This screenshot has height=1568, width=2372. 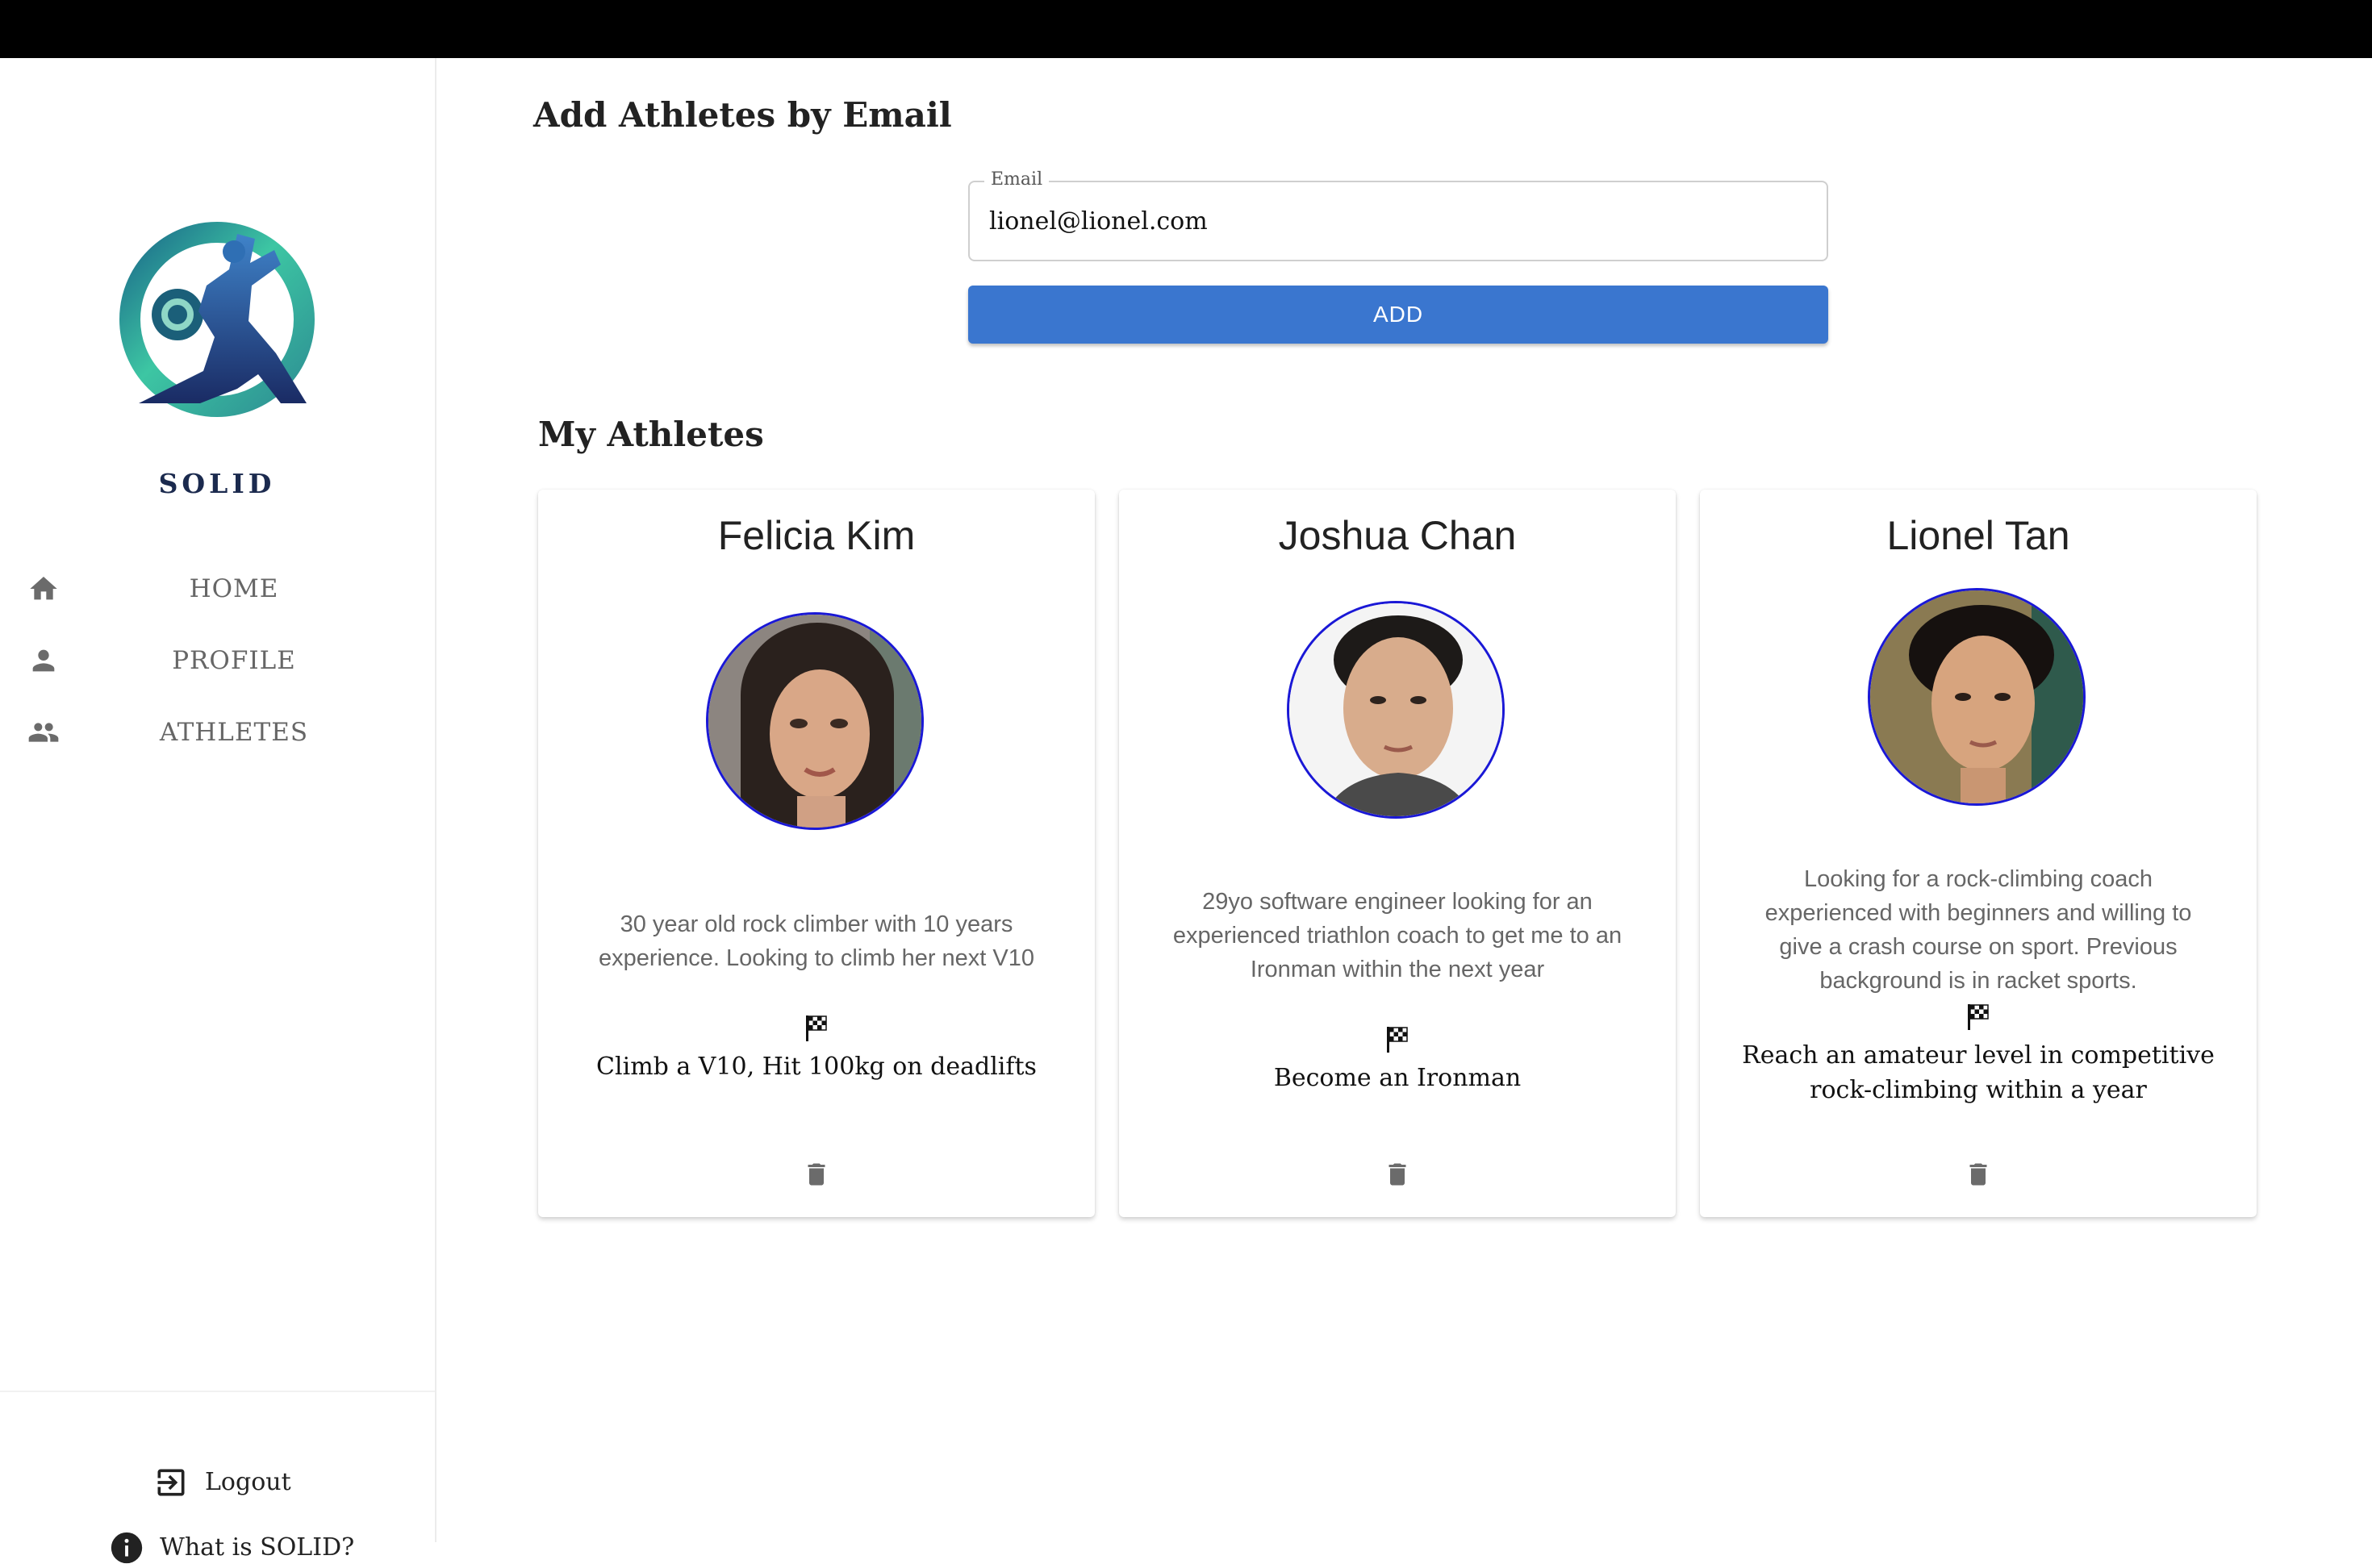 I want to click on sidebar-divider, so click(x=218, y=1391).